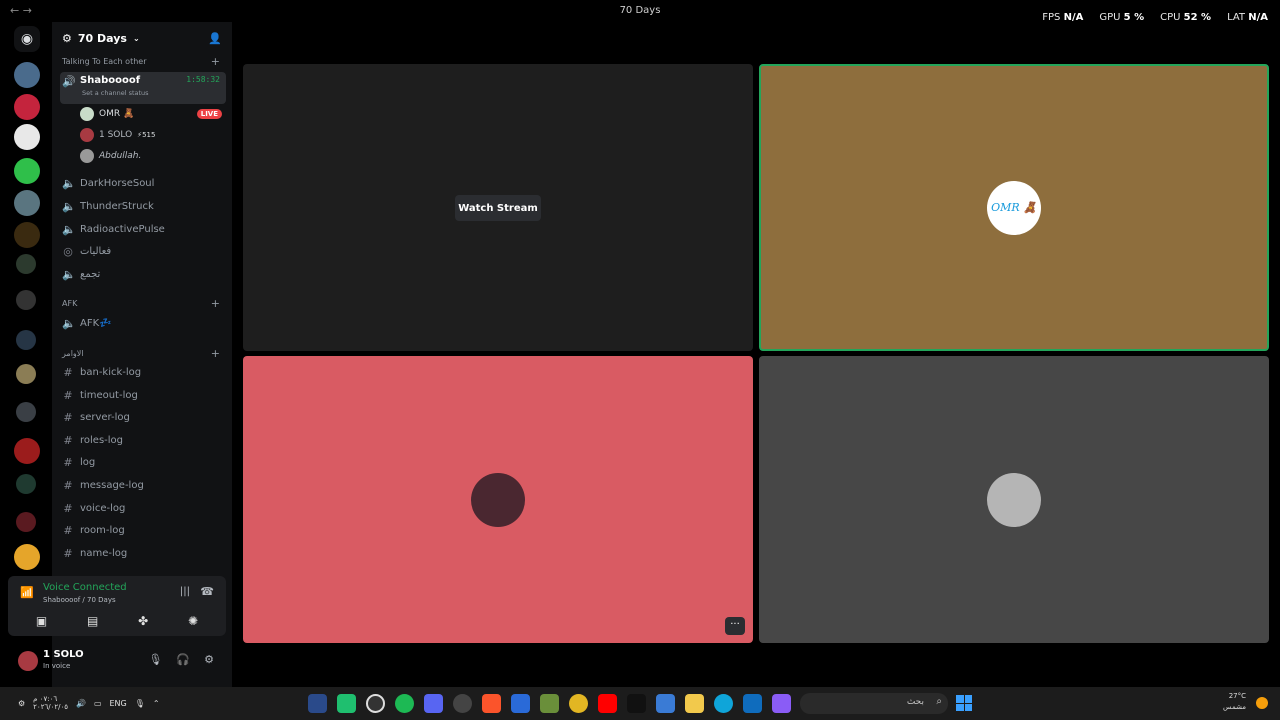  What do you see at coordinates (215, 38) in the screenshot?
I see `invite-icon: 👤` at bounding box center [215, 38].